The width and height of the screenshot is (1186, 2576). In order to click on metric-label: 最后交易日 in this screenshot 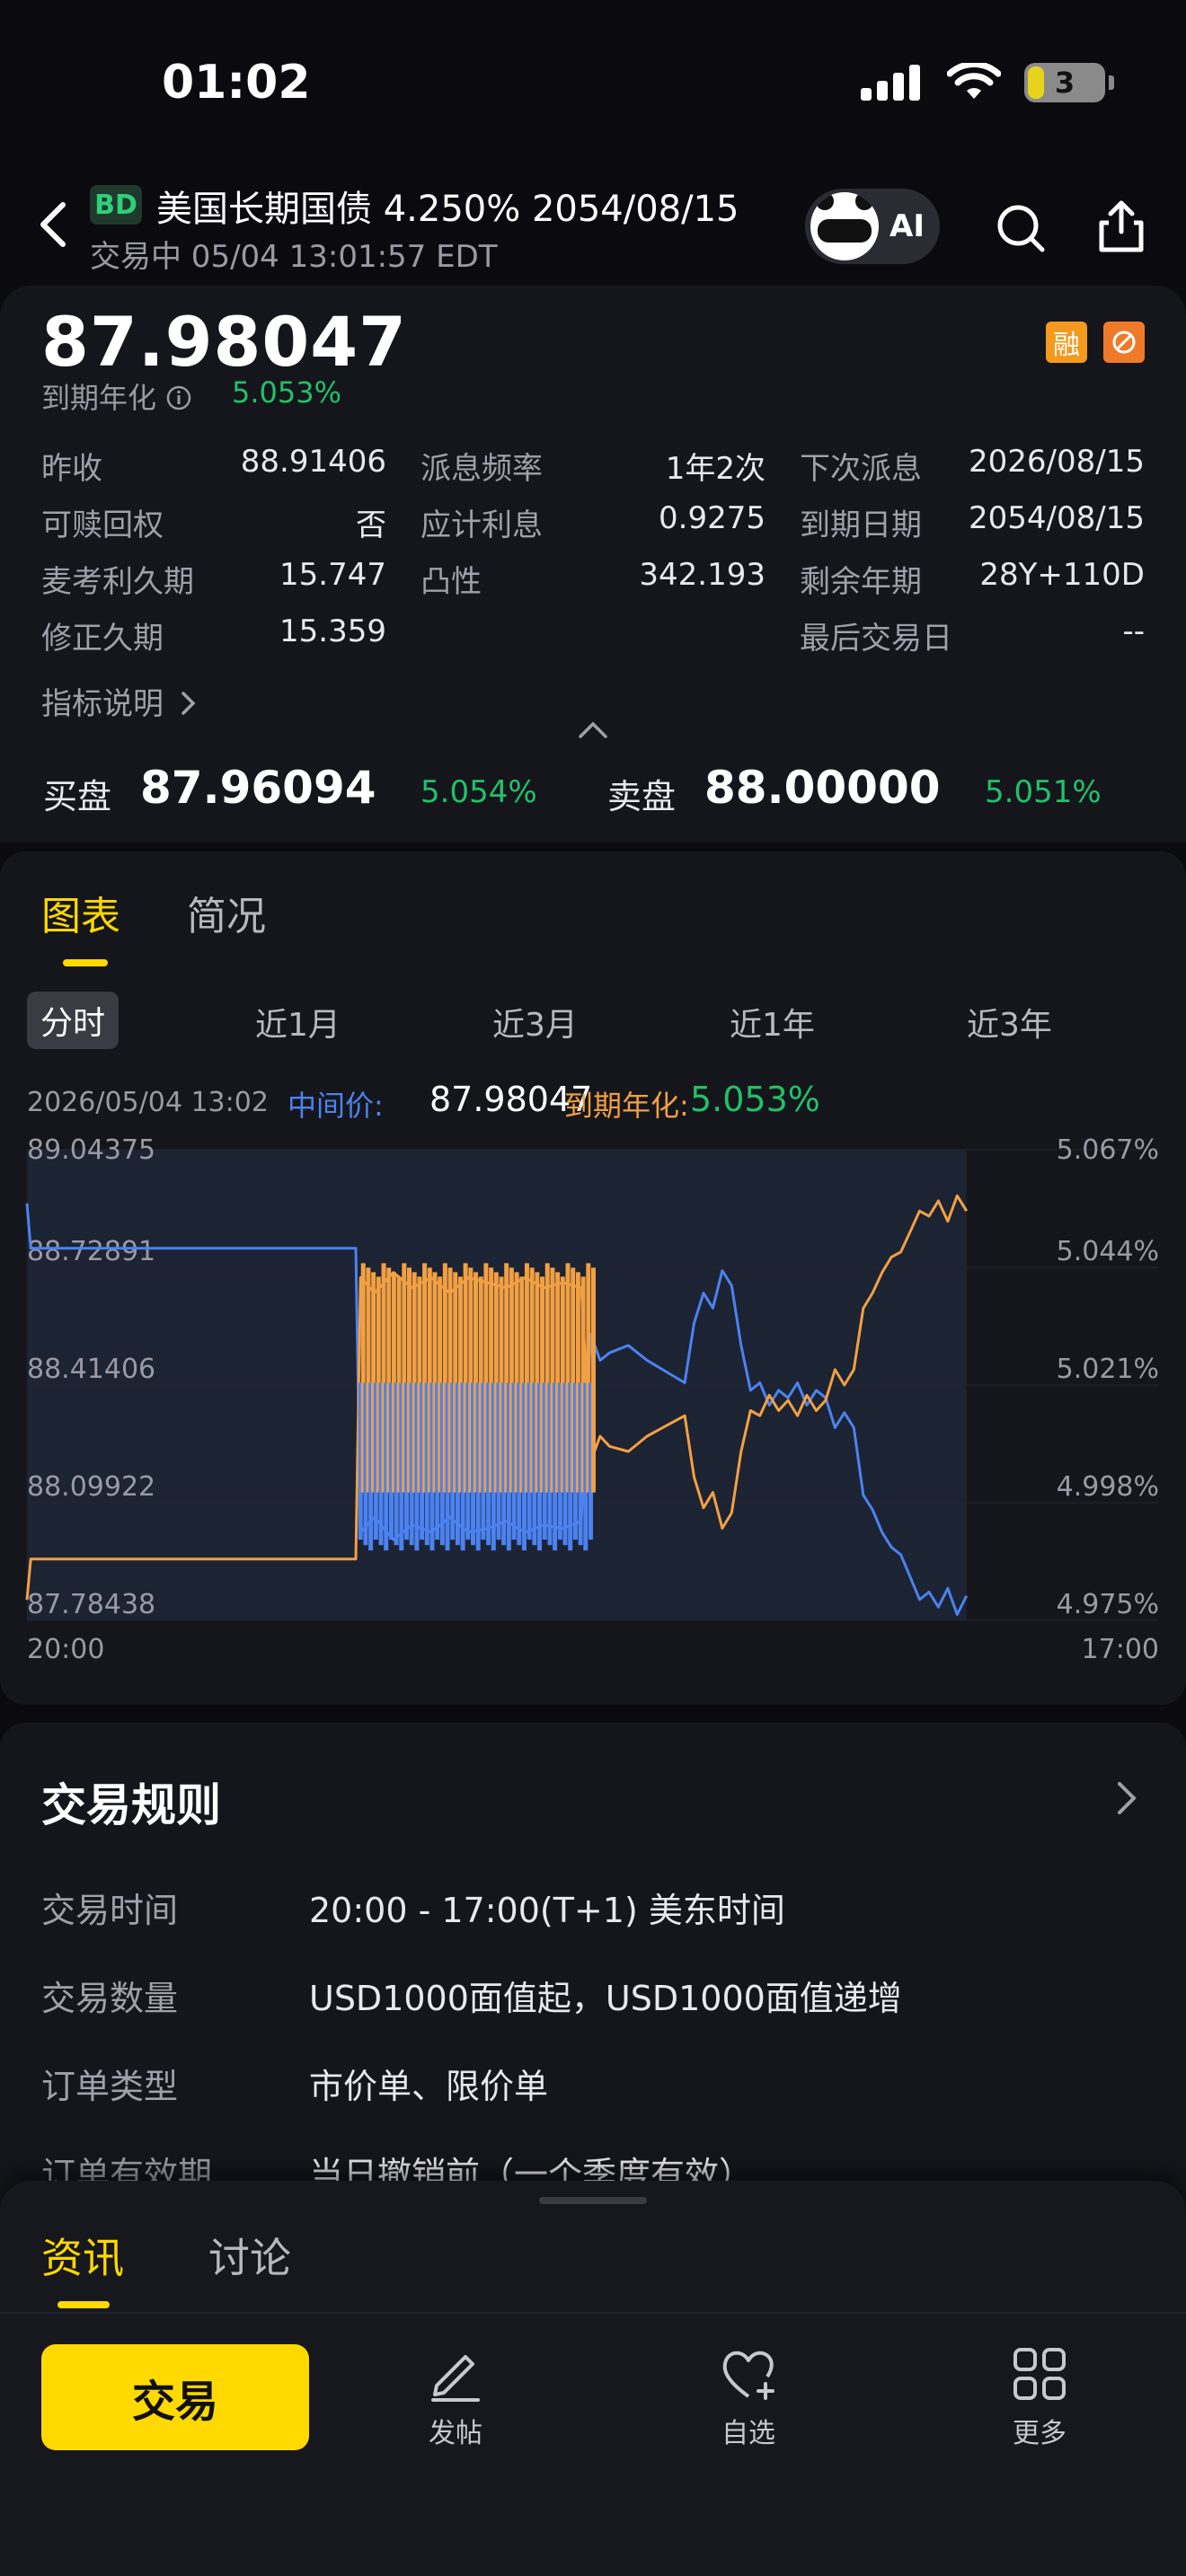, I will do `click(876, 639)`.